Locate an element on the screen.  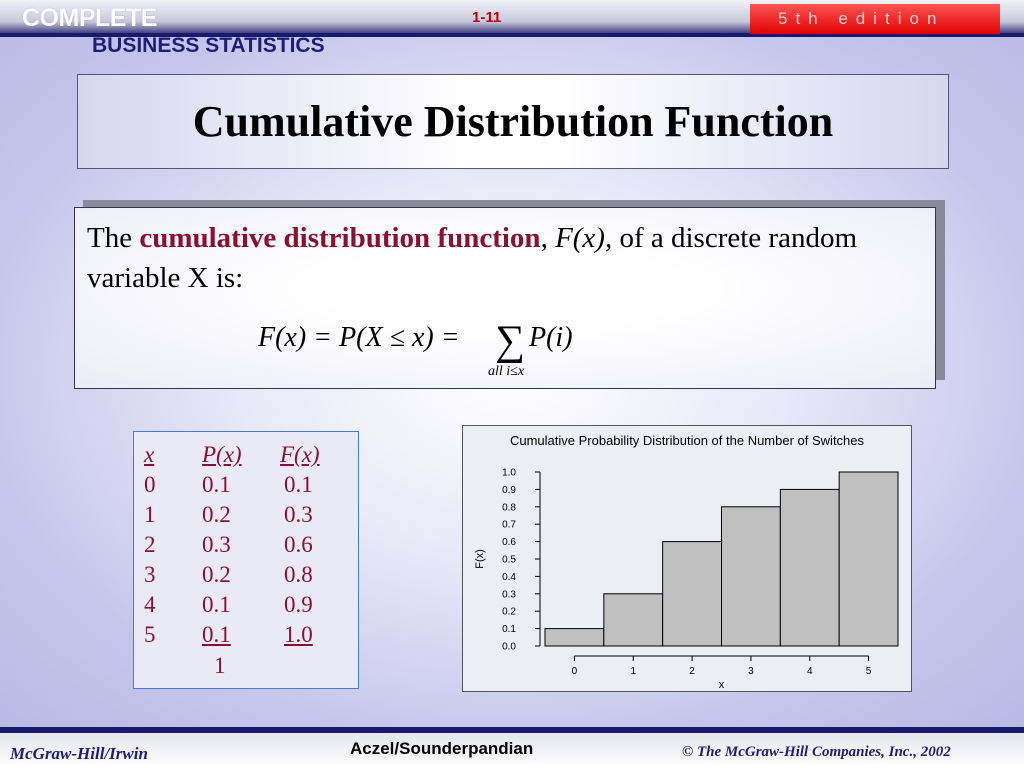
title-box: Cumulative Distribution Function is located at coordinates (513, 121).